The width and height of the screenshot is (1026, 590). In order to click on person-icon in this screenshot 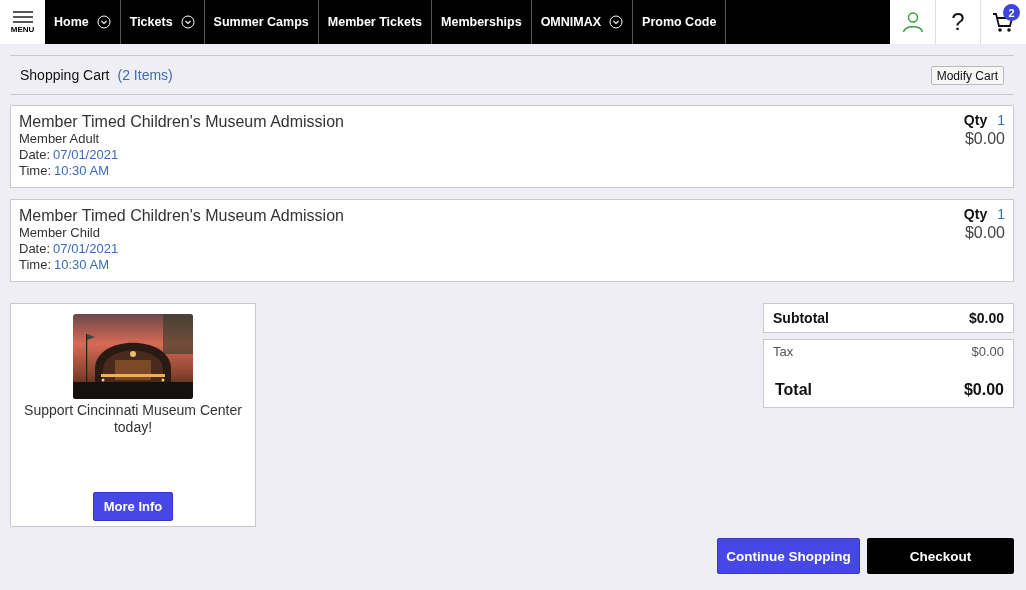, I will do `click(912, 22)`.